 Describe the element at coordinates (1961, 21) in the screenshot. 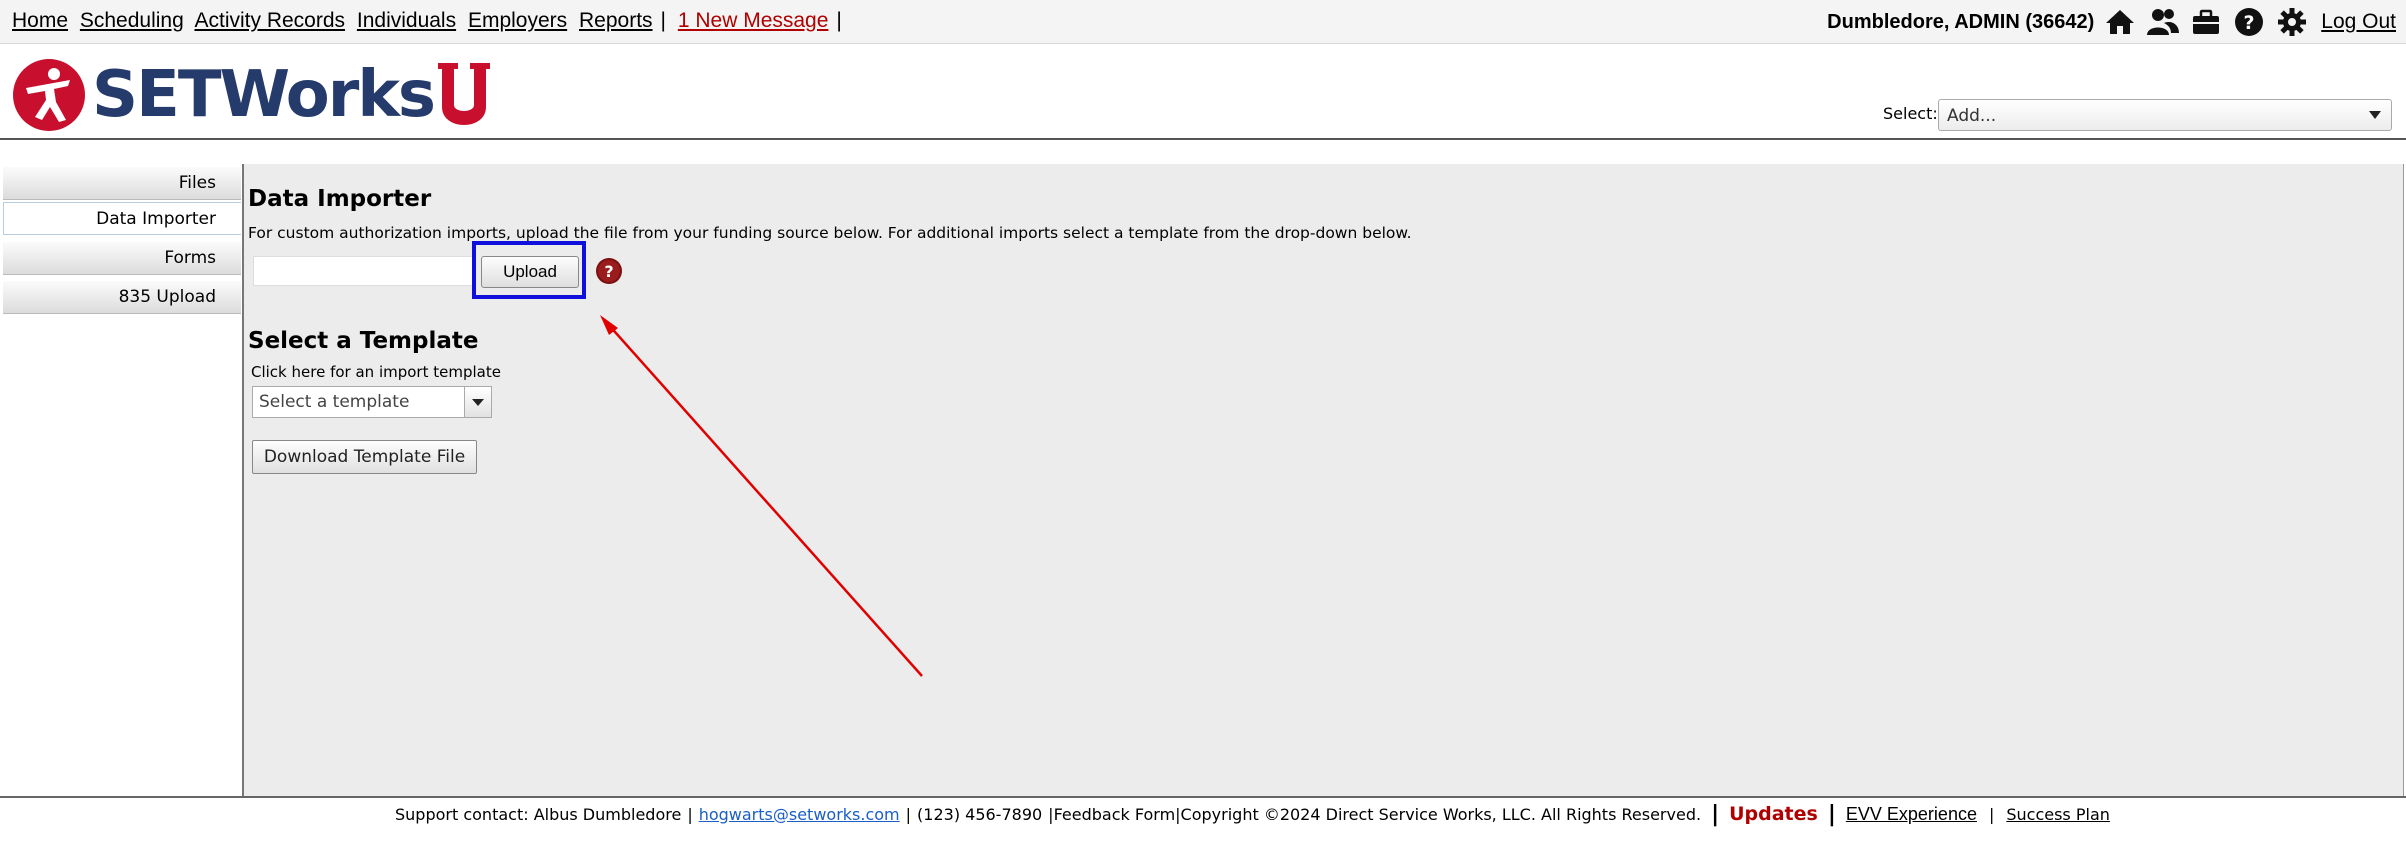

I see `user-name: Dumbledore, ADMIN (36642)` at that location.